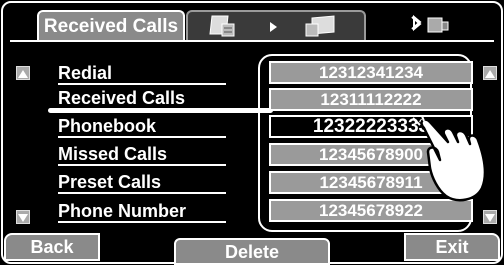  I want to click on pointing-hand-icon, so click(449, 159).